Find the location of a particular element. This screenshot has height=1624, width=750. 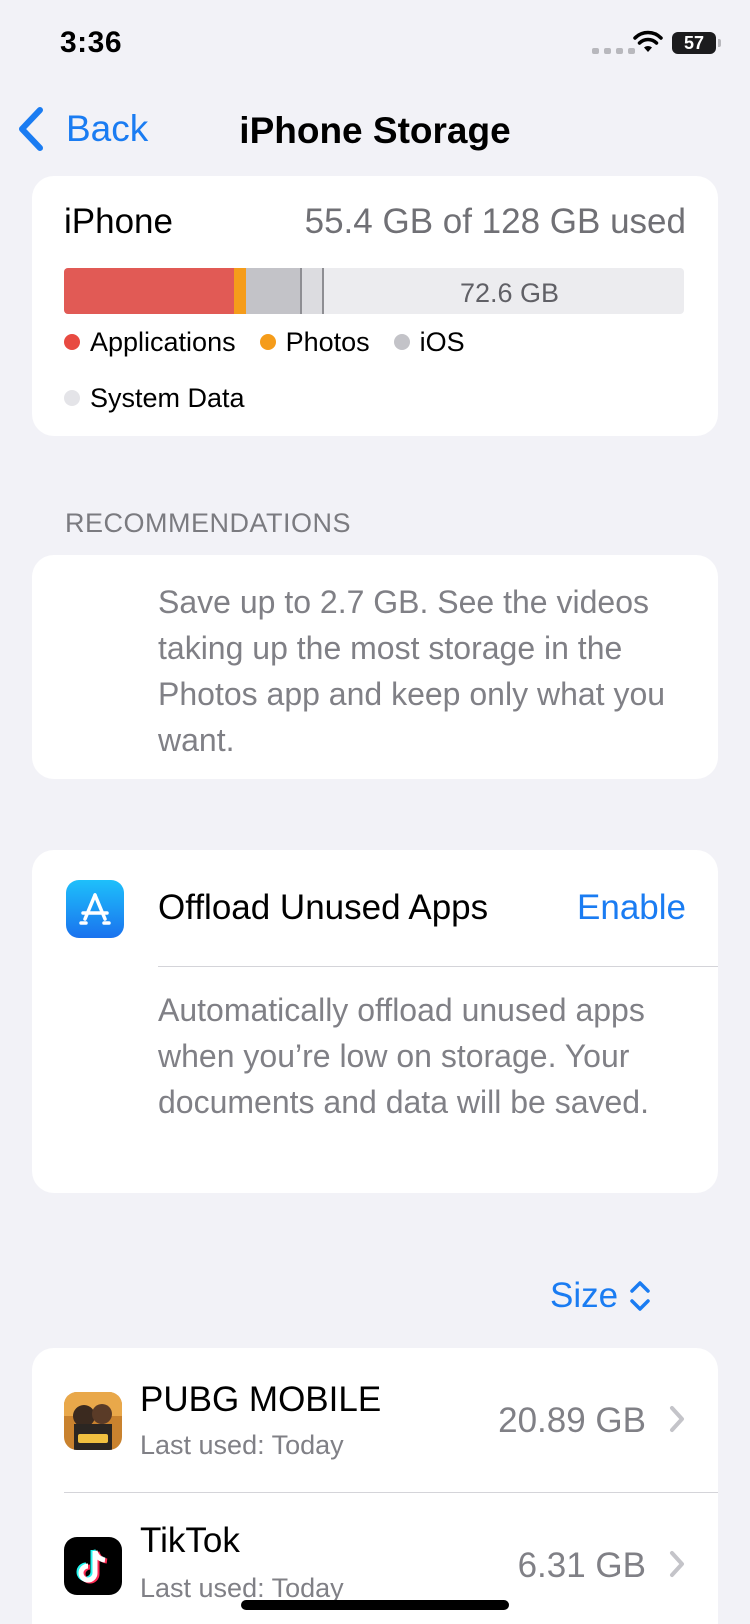

battery-icon: 57 is located at coordinates (696, 43).